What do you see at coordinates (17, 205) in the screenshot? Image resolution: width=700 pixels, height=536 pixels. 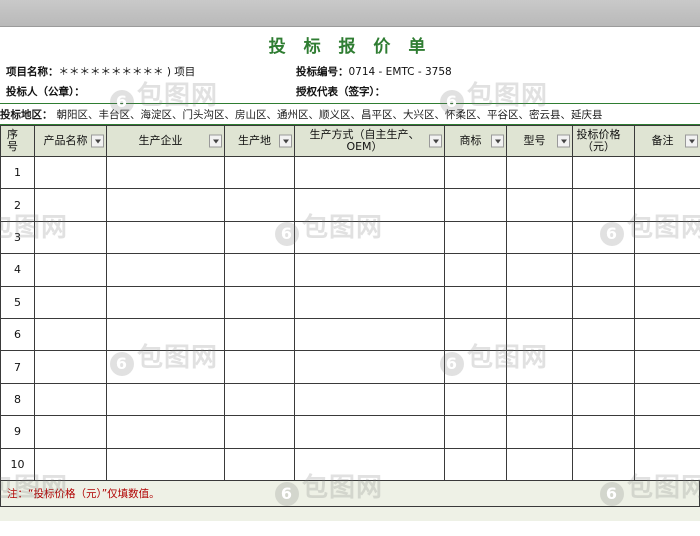 I see `cell-index: 2` at bounding box center [17, 205].